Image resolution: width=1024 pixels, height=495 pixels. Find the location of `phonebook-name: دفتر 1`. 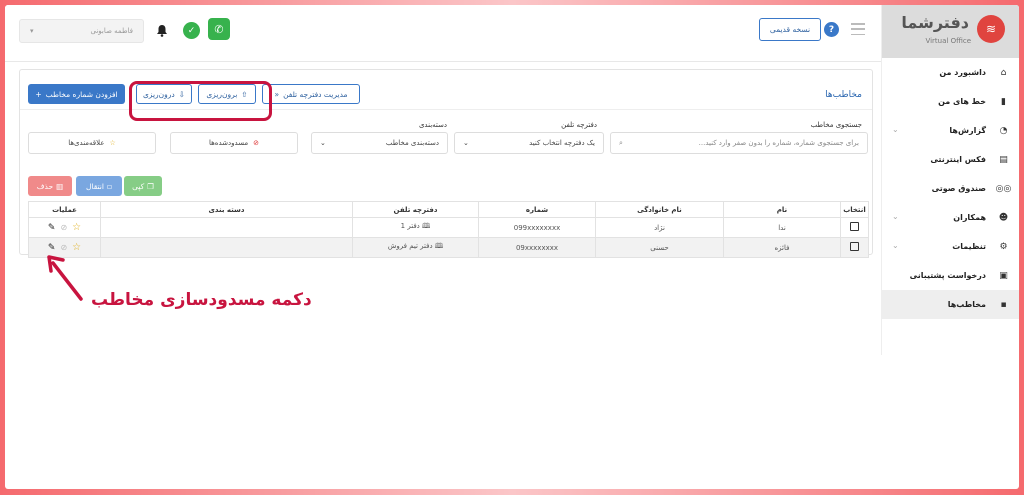

phonebook-name: دفتر 1 is located at coordinates (410, 226).